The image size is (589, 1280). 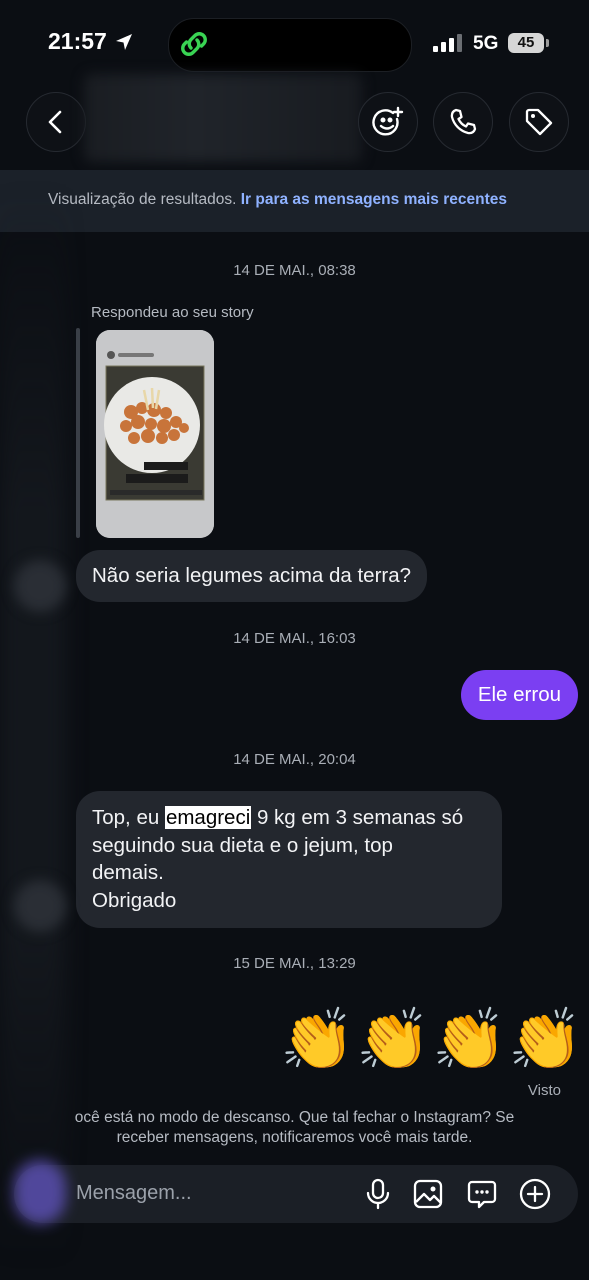 I want to click on sticker-button, so click(x=482, y=1194).